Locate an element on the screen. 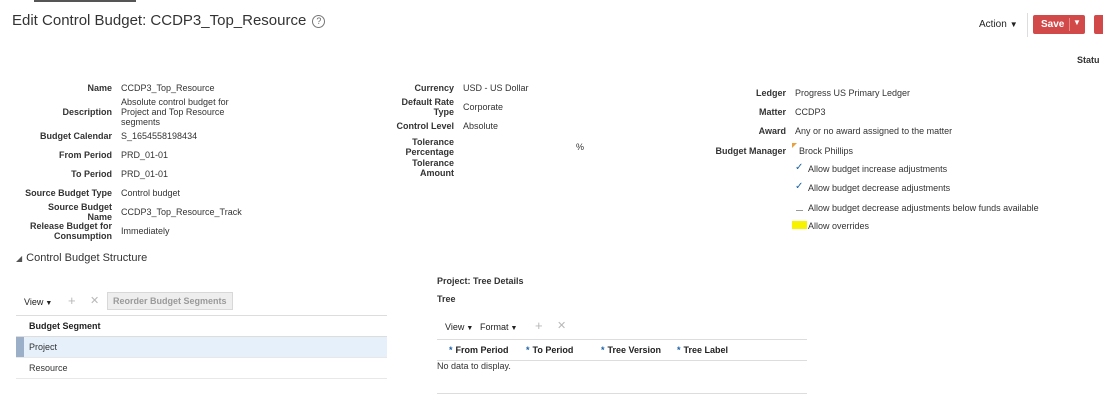 This screenshot has width=1103, height=395. tree-subtitle: Tree is located at coordinates (446, 299).